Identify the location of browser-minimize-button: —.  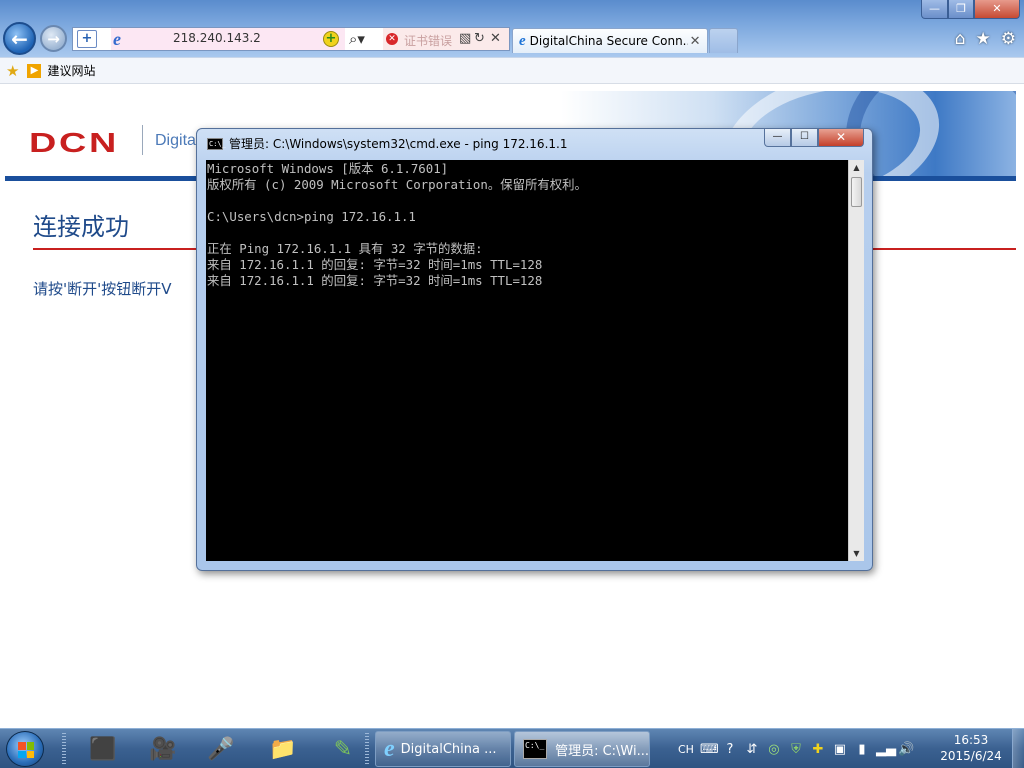
(934, 9).